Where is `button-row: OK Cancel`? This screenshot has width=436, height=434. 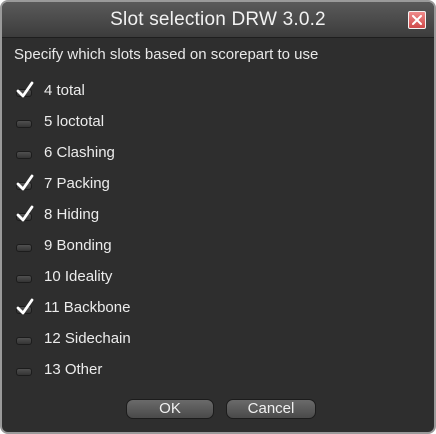 button-row: OK Cancel is located at coordinates (218, 409).